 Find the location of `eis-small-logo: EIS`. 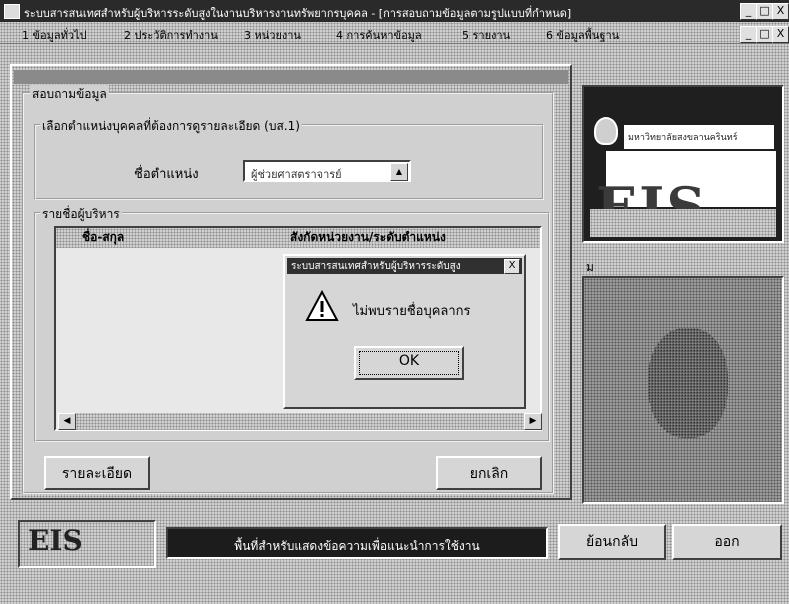

eis-small-logo: EIS is located at coordinates (87, 544).